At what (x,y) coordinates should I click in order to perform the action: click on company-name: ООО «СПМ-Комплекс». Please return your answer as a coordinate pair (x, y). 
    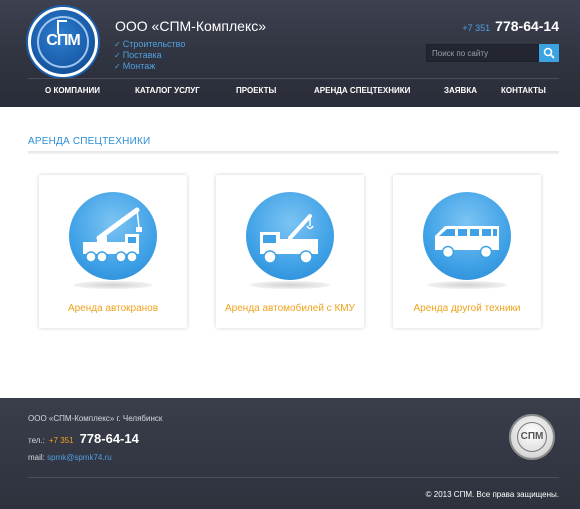
    Looking at the image, I should click on (191, 26).